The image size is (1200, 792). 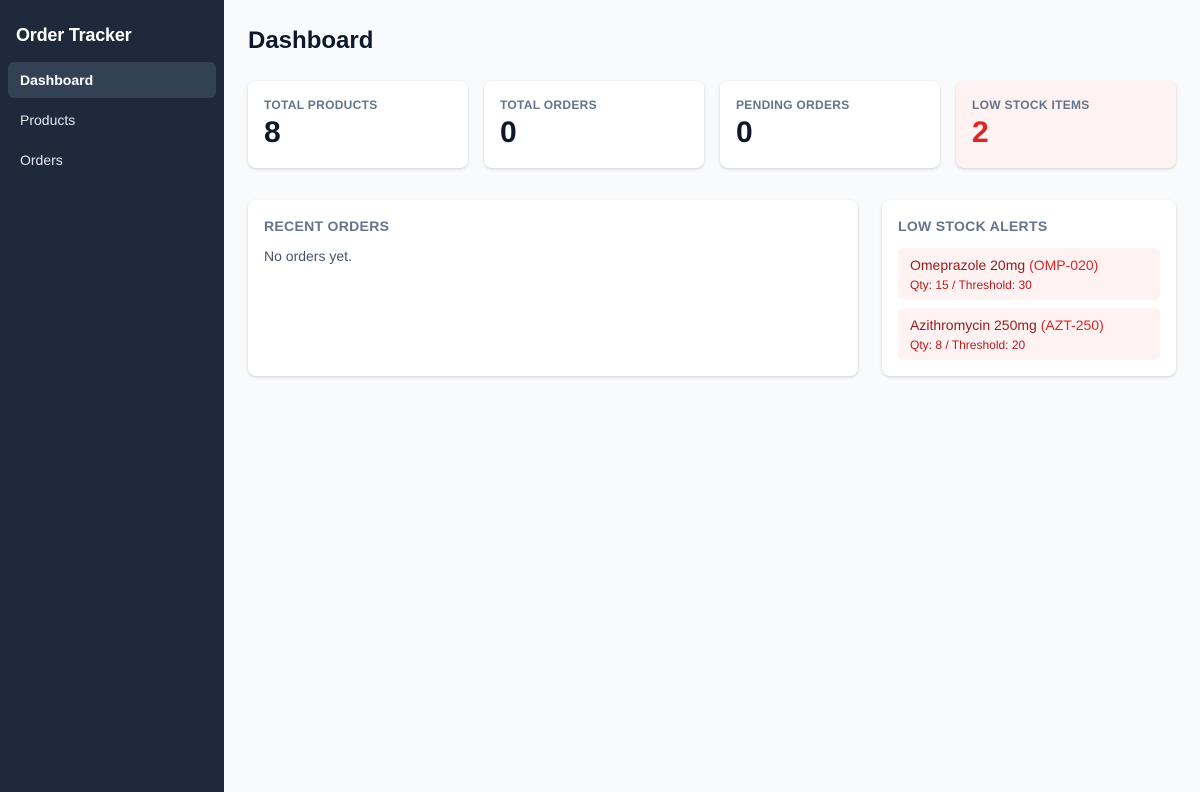 I want to click on alert-qty-threshold: Qty: 8 / Threshold: 20, so click(x=968, y=345).